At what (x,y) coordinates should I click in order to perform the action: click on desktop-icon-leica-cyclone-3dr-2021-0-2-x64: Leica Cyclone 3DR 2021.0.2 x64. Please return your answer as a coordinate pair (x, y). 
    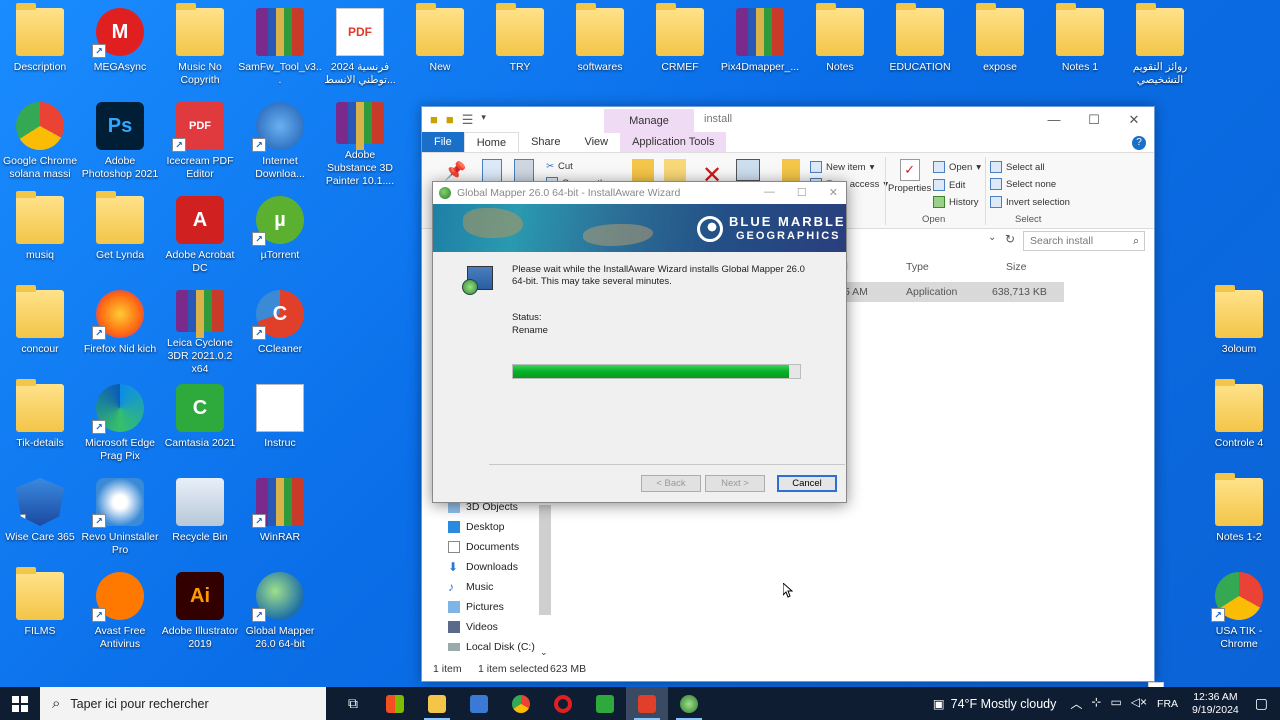
    Looking at the image, I should click on (200, 331).